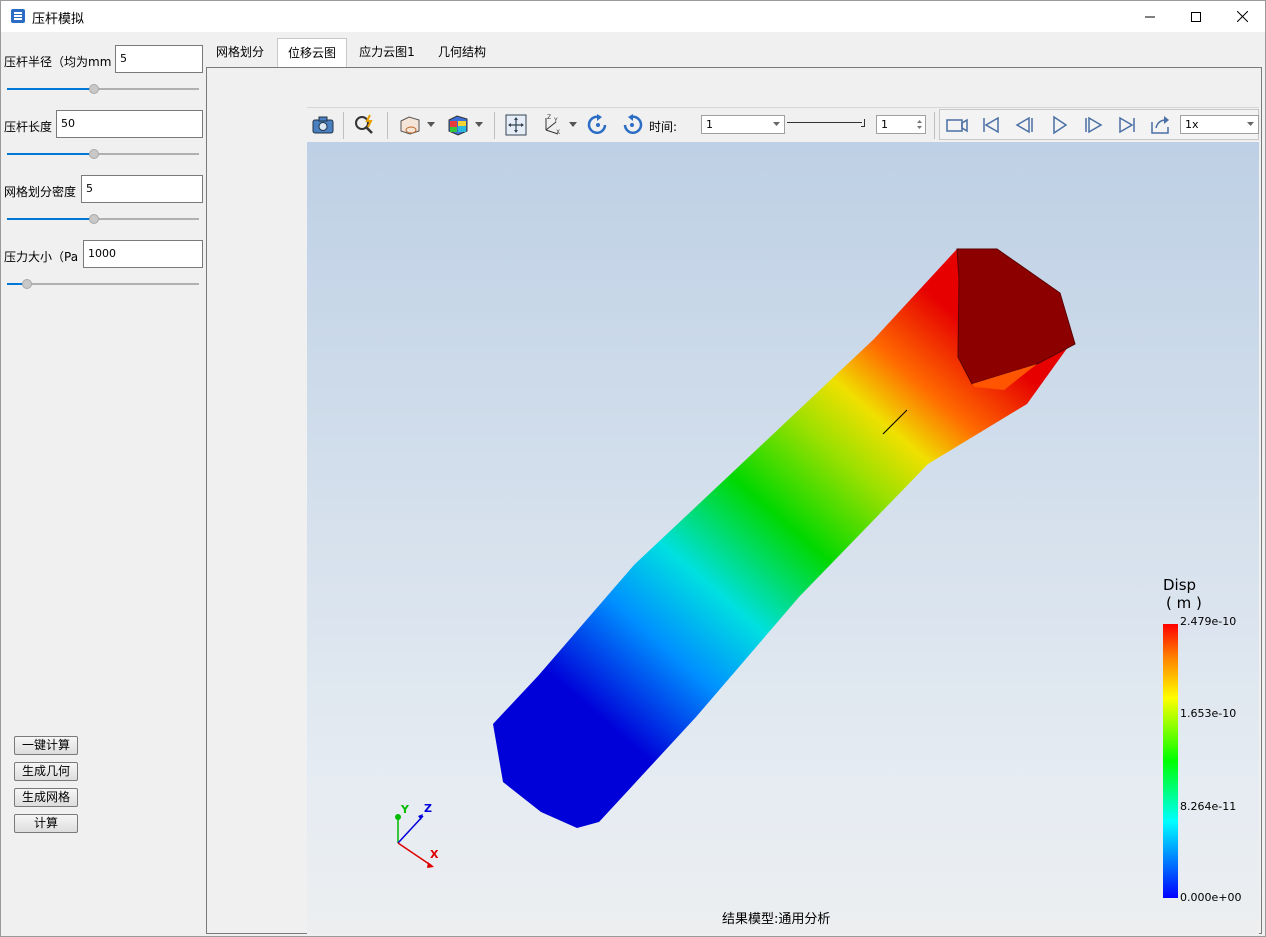  Describe the element at coordinates (1127, 125) in the screenshot. I see `last-frame-icon` at that location.